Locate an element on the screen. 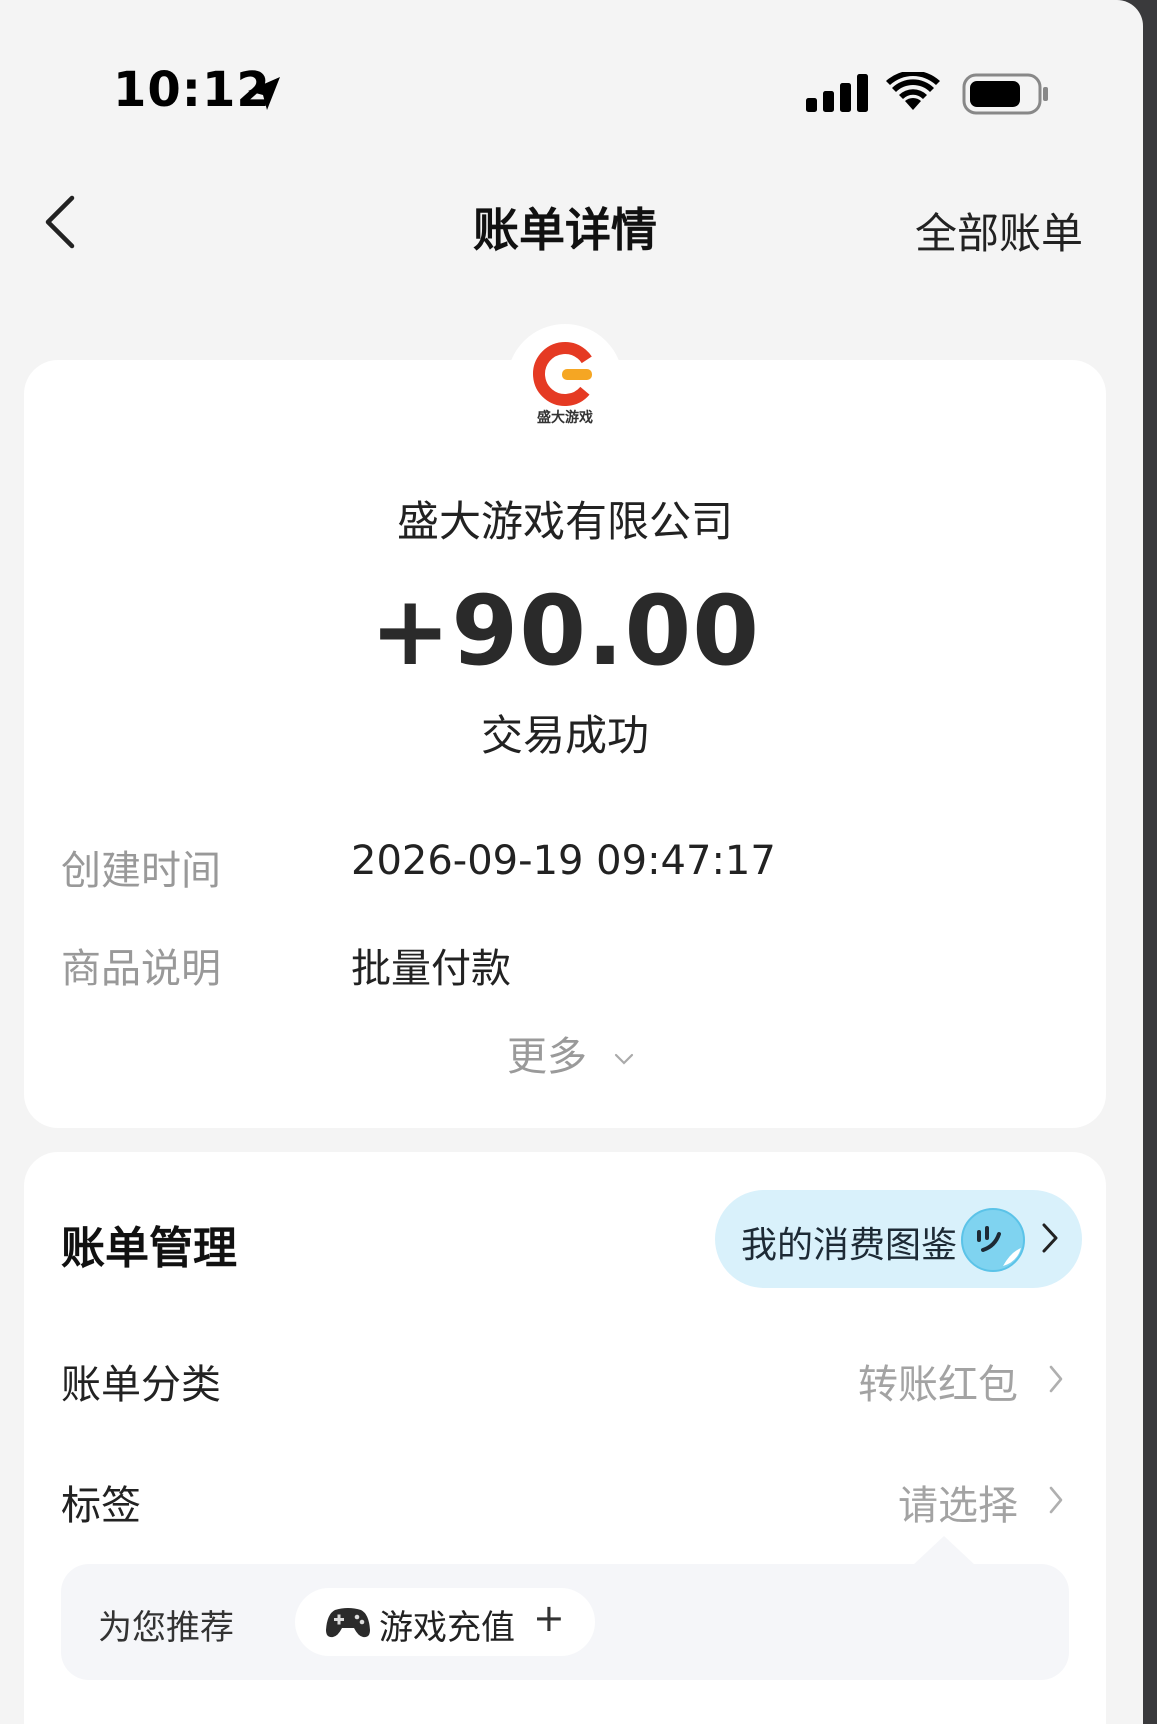  chevron-down-icon is located at coordinates (623, 1059).